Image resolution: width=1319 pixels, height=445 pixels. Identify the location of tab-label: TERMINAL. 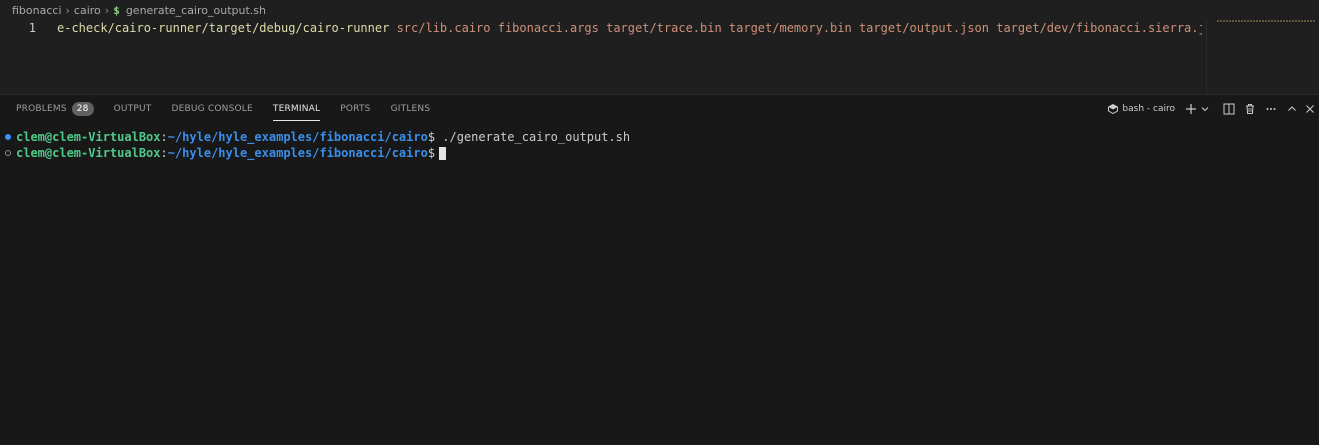
(296, 109).